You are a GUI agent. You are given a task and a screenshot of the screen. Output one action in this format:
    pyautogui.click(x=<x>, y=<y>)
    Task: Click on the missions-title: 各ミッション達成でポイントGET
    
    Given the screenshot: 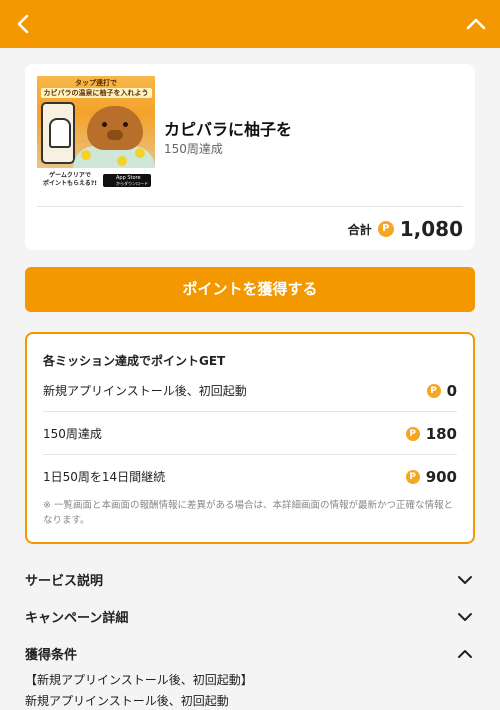 What is the action you would take?
    pyautogui.click(x=134, y=361)
    